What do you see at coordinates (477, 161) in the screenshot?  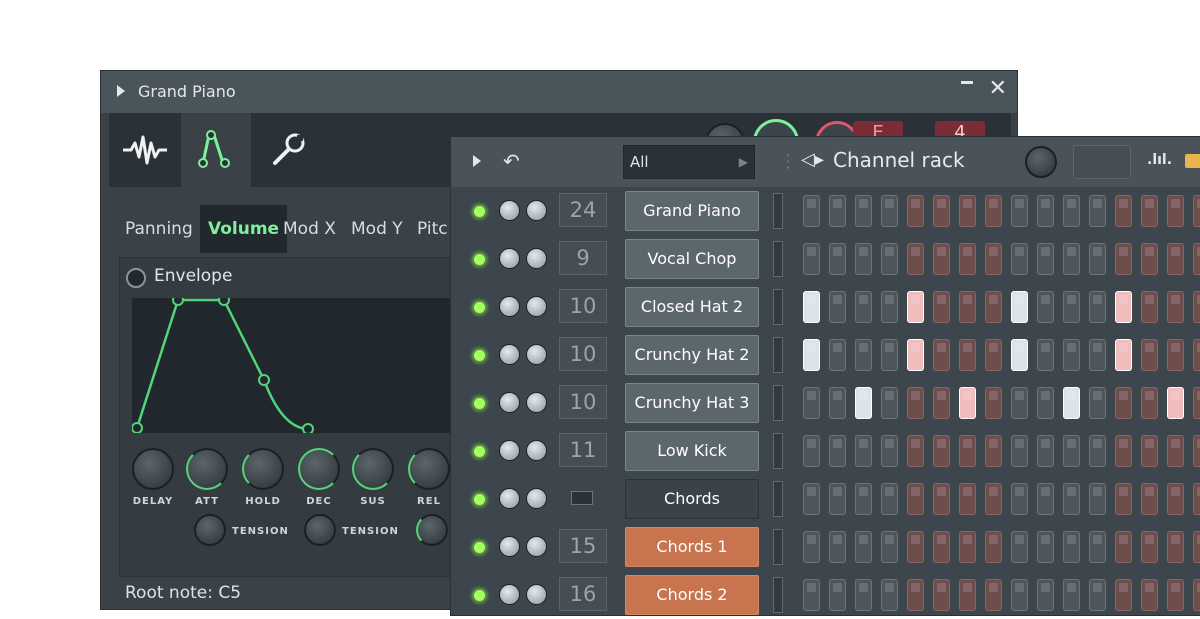 I see `rack-menu-arrow-icon` at bounding box center [477, 161].